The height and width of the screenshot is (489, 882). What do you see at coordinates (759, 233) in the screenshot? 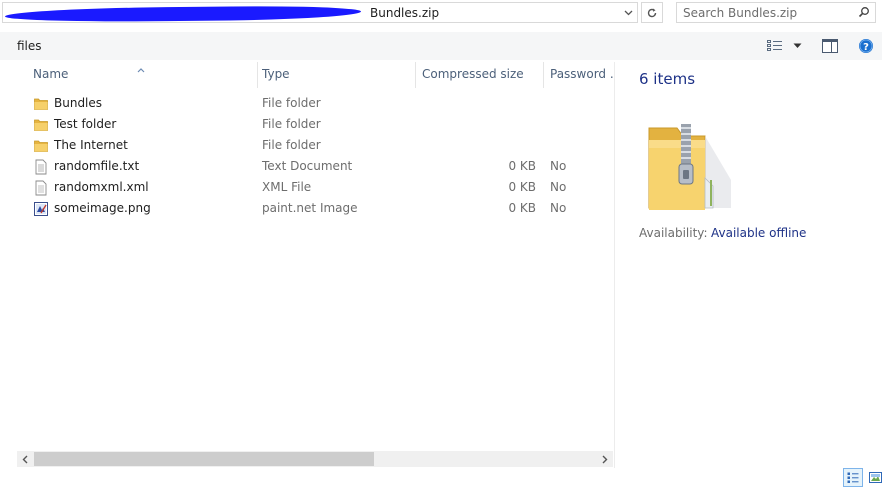
I see `availability-value: Available offline` at bounding box center [759, 233].